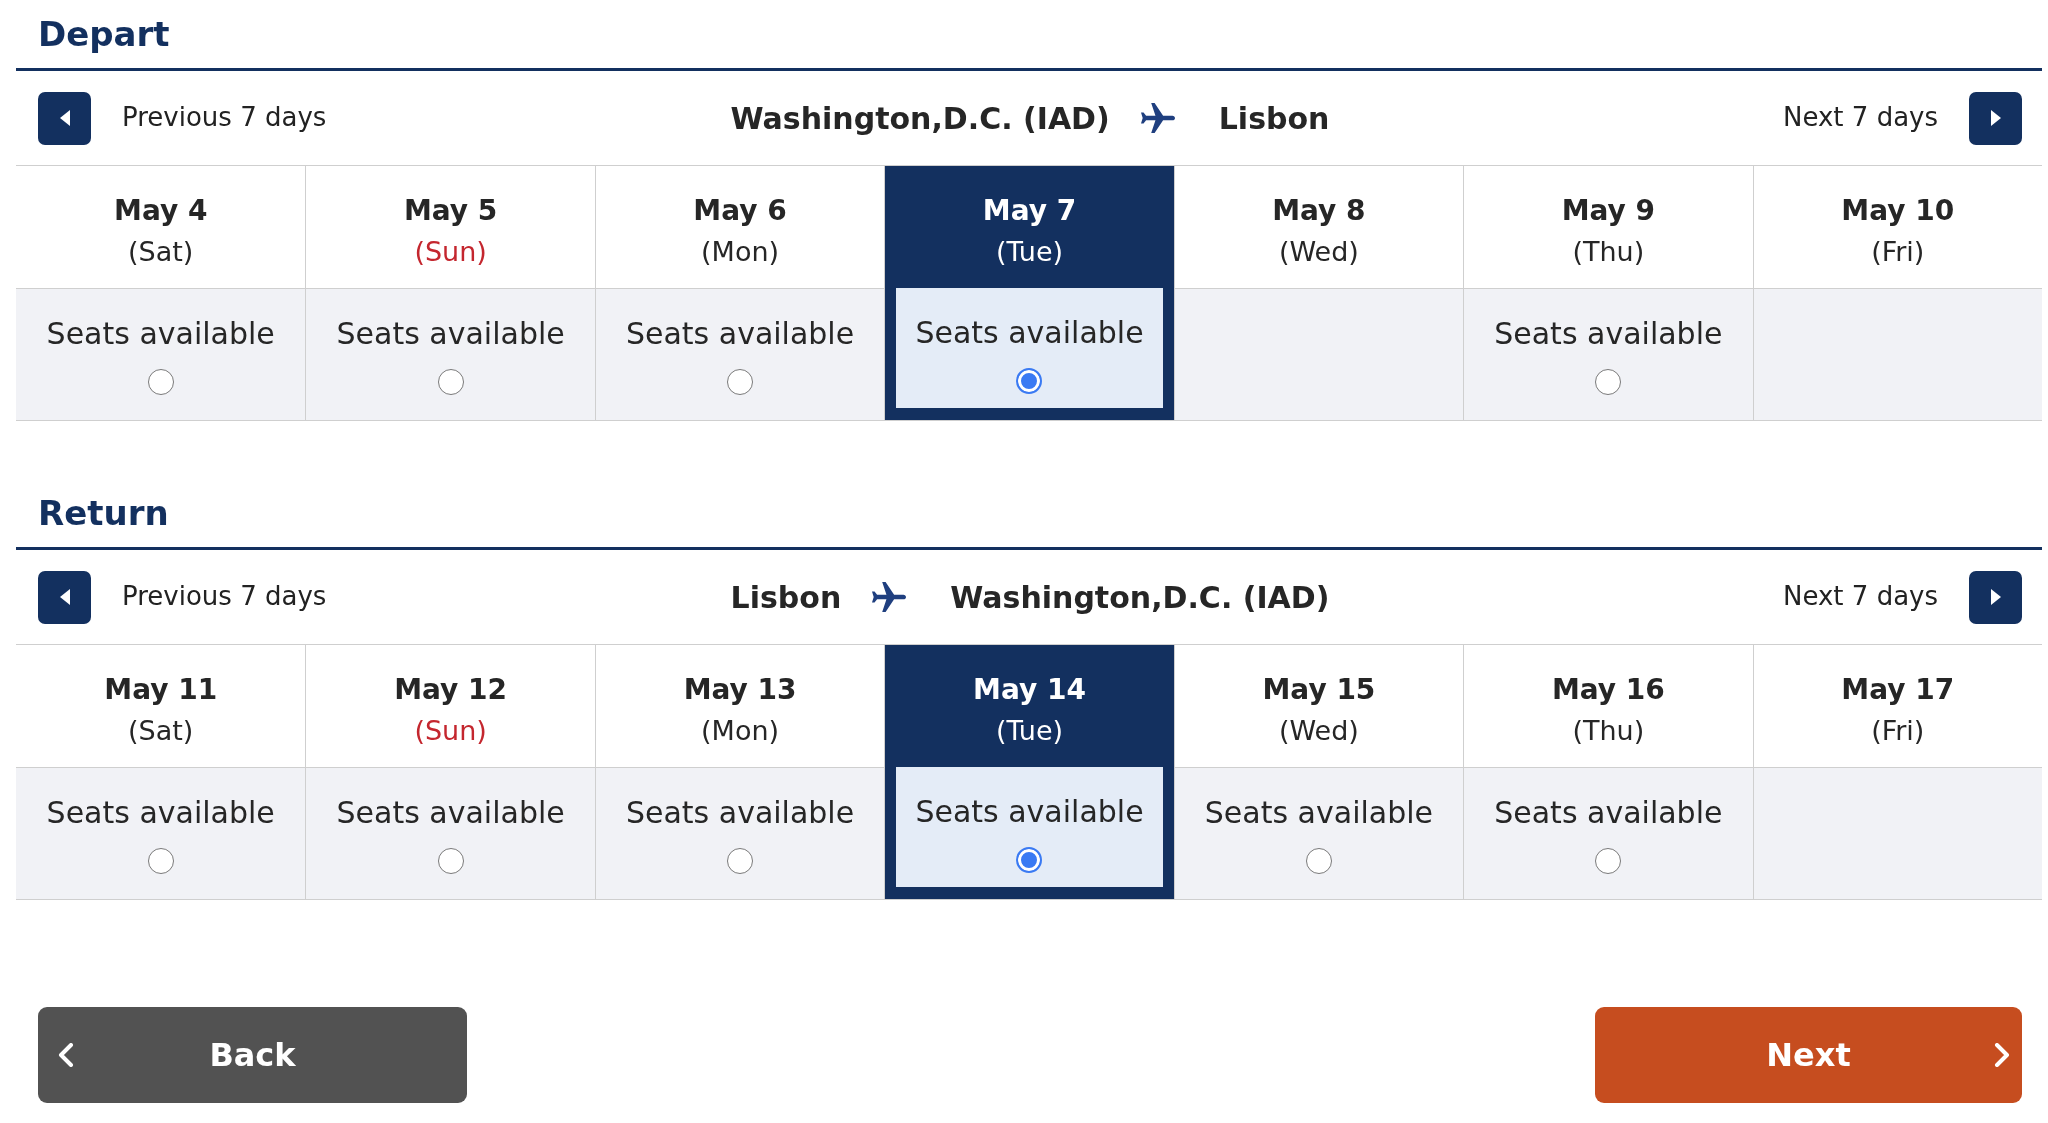 The image size is (2048, 1123). I want to click on destination-city: Lisbon, so click(1274, 118).